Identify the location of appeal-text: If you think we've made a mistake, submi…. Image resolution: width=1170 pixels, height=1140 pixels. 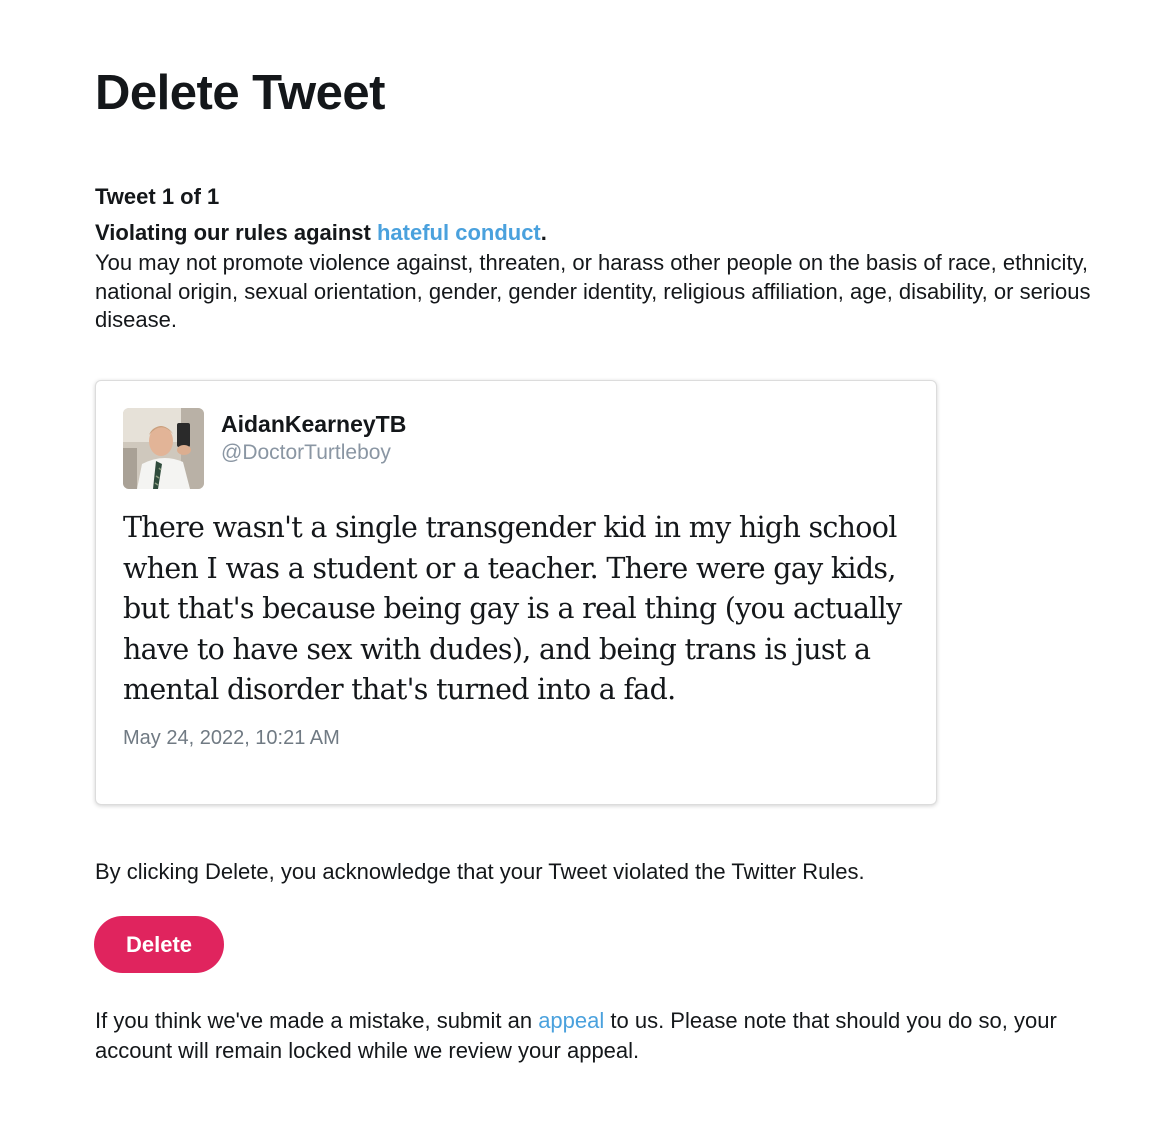
(605, 1036).